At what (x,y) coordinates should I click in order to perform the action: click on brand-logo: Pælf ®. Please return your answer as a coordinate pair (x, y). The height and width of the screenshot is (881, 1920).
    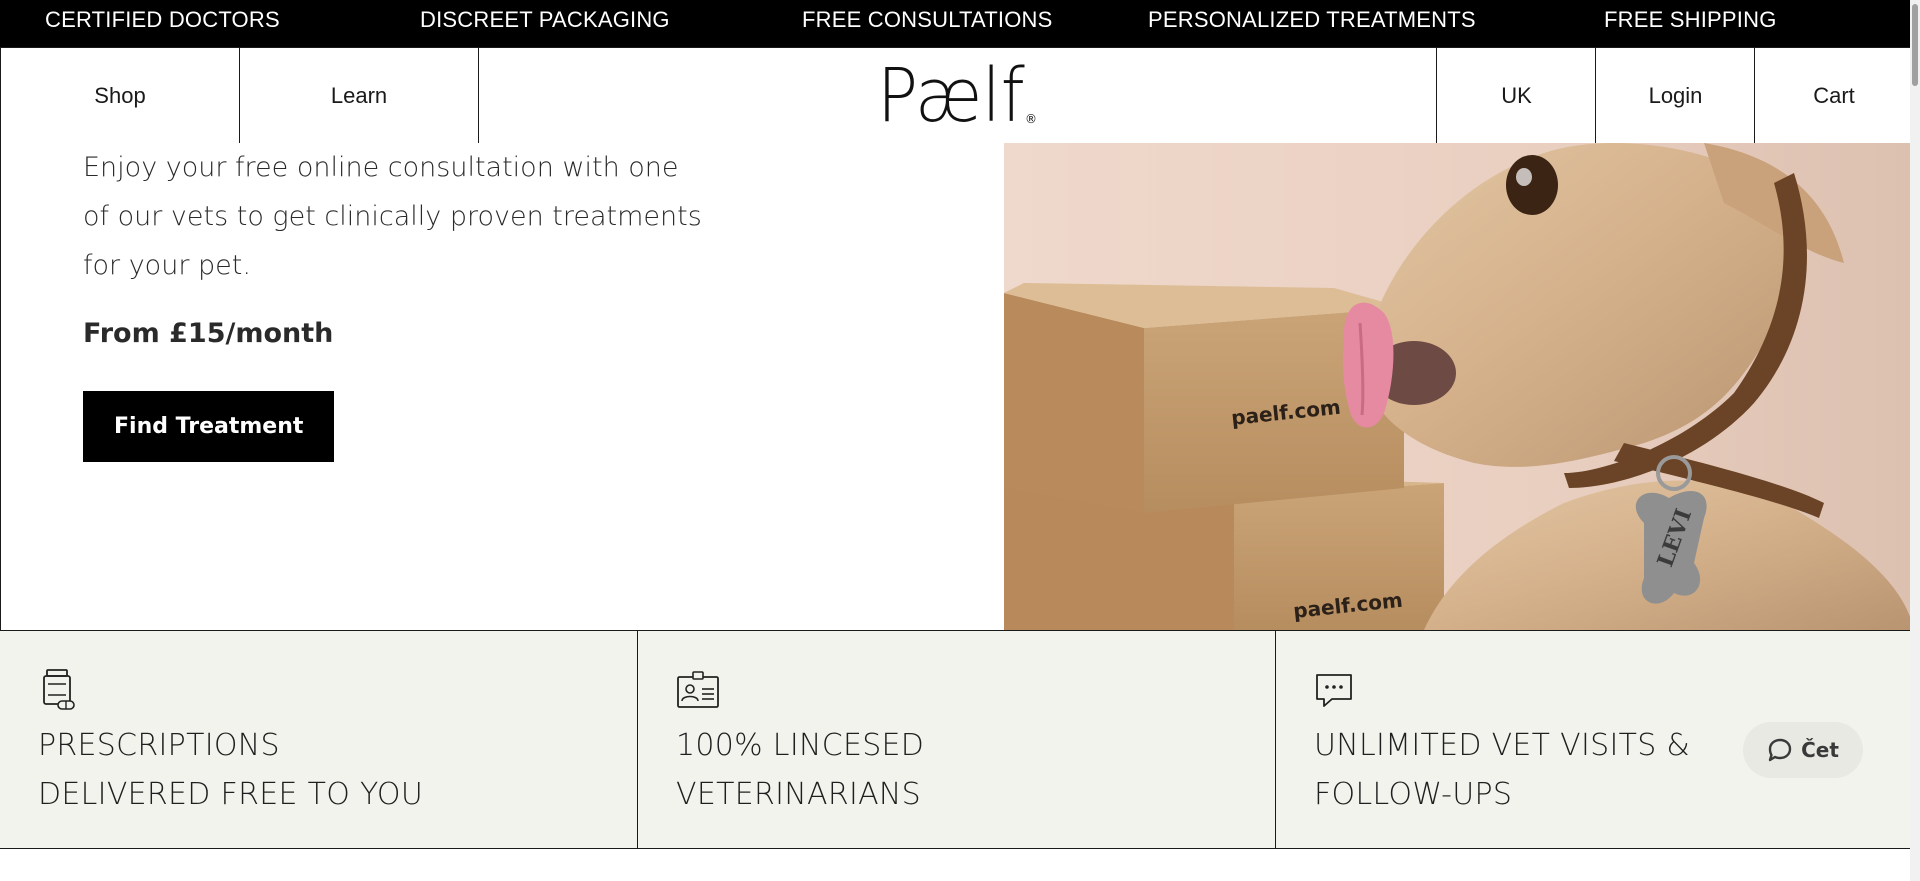
    Looking at the image, I should click on (957, 96).